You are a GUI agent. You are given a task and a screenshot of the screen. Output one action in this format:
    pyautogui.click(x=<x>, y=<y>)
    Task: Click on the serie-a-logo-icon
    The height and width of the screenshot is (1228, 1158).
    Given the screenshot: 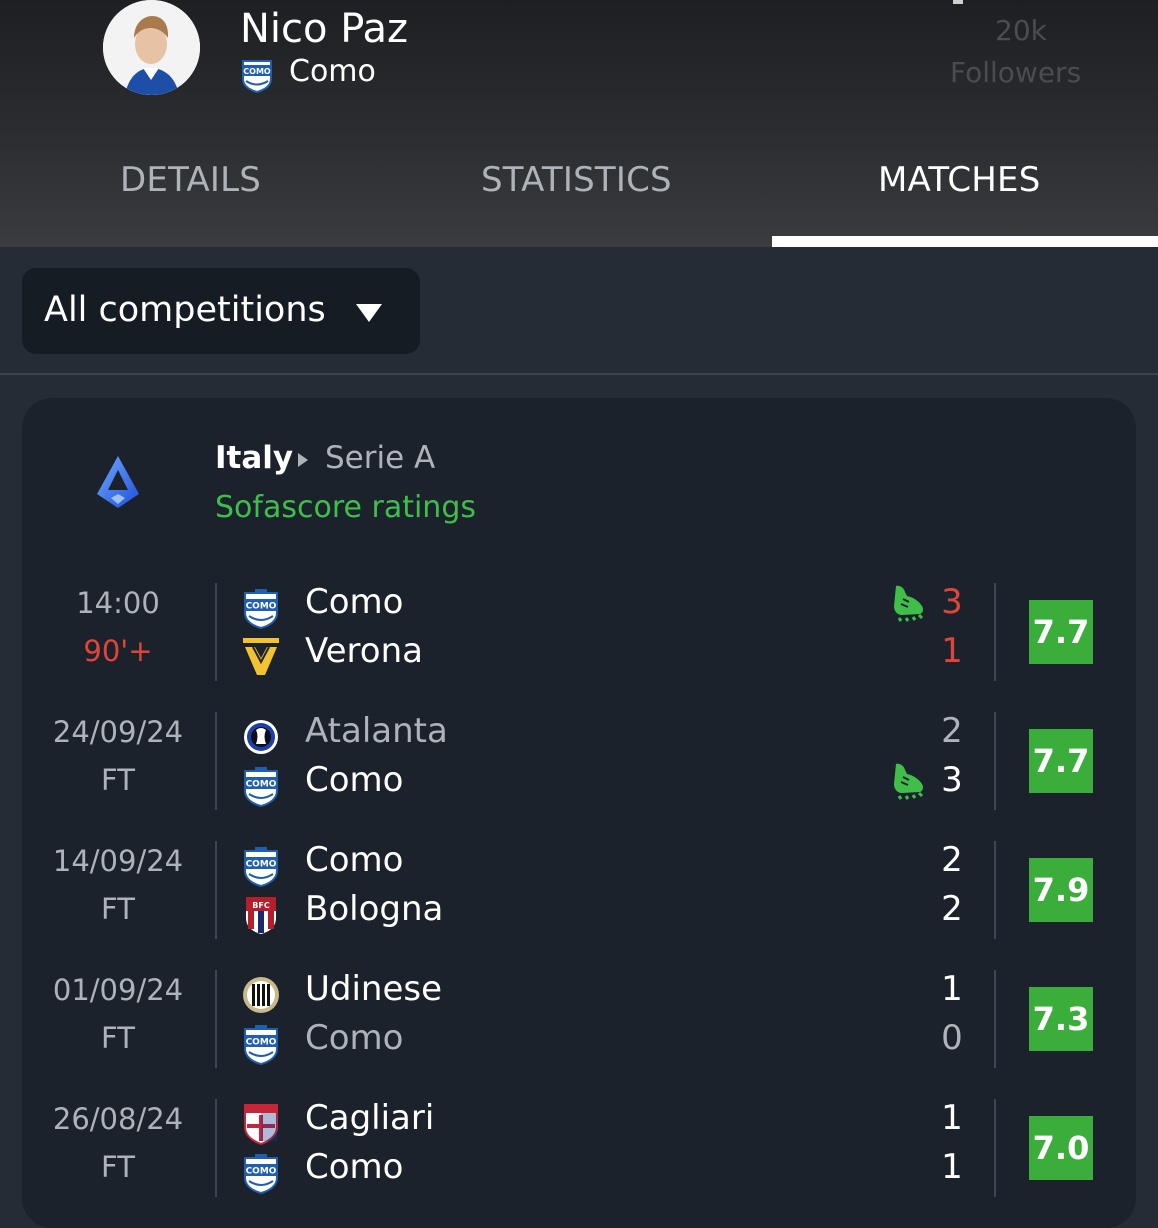 What is the action you would take?
    pyautogui.click(x=118, y=484)
    